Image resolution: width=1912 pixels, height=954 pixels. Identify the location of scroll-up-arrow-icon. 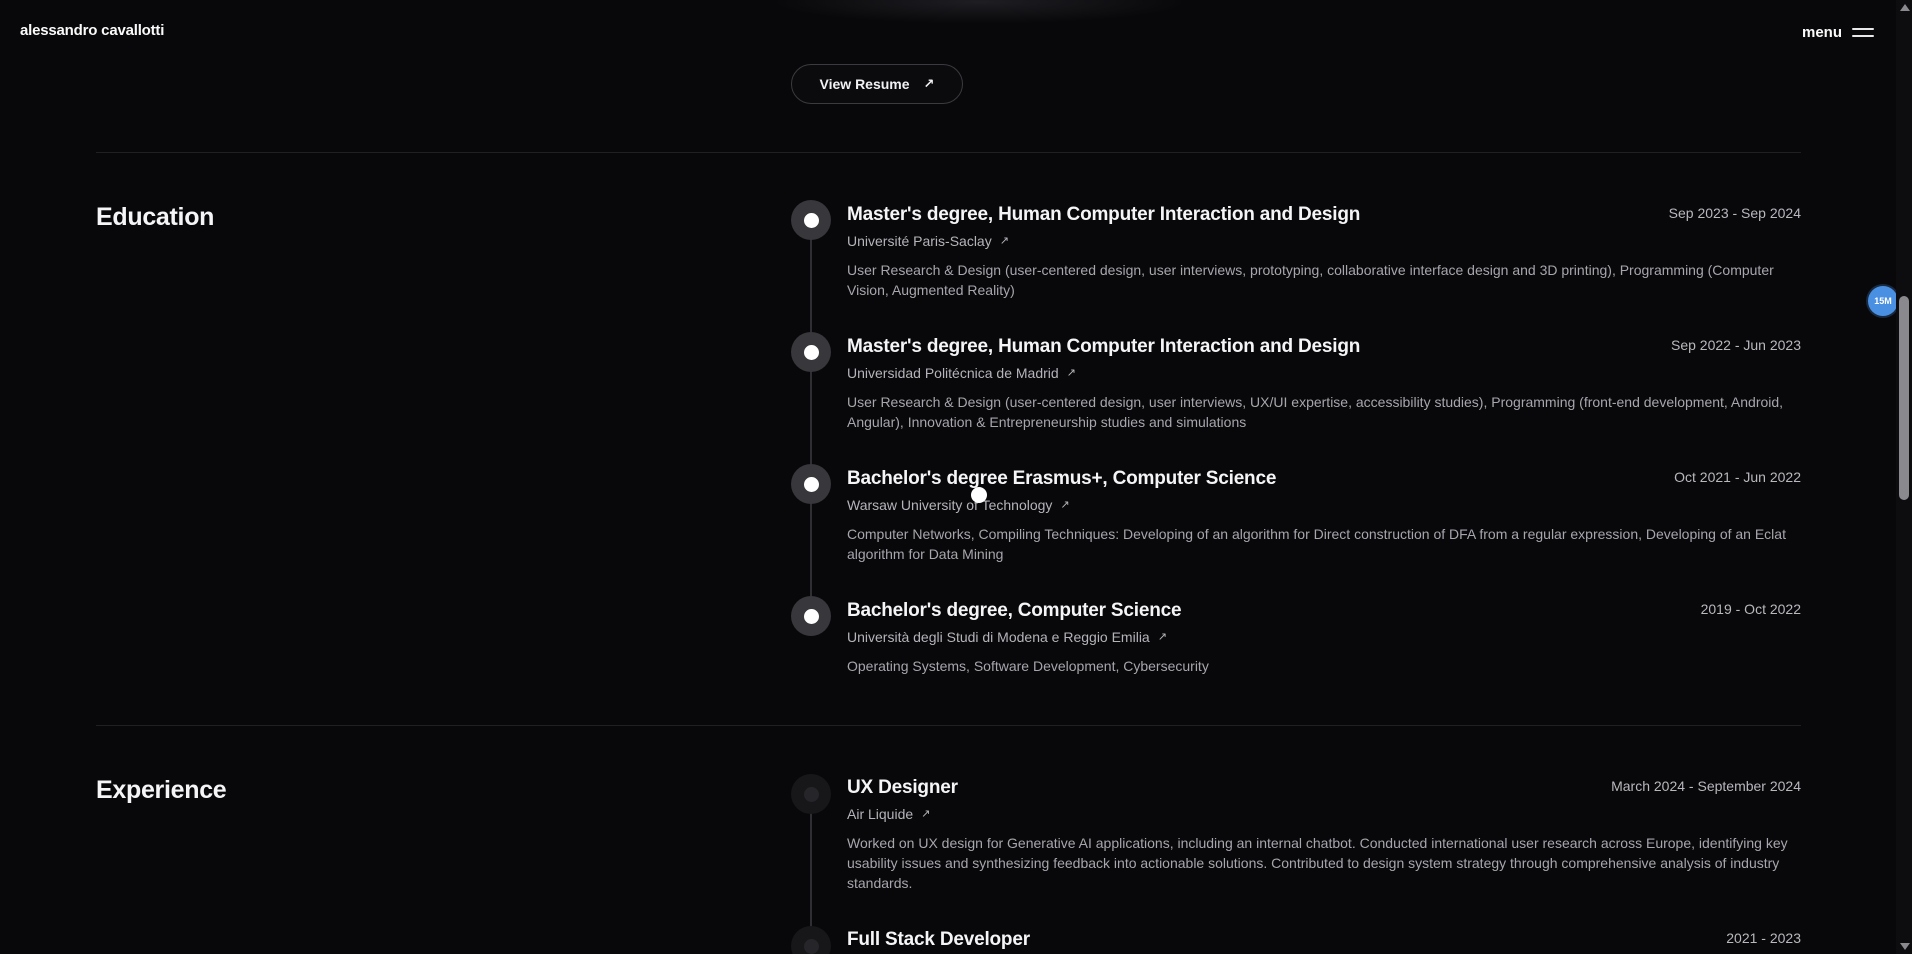
(1905, 7).